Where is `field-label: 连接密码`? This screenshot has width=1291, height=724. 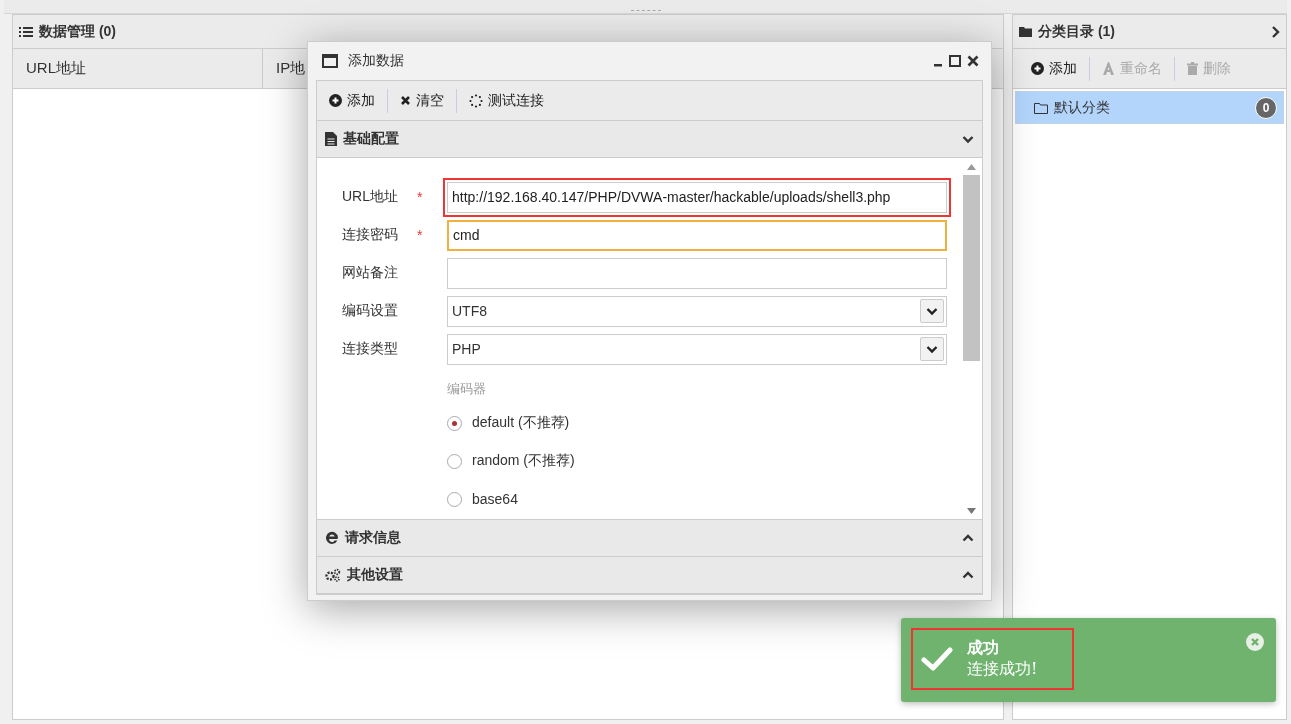
field-label: 连接密码 is located at coordinates (370, 235).